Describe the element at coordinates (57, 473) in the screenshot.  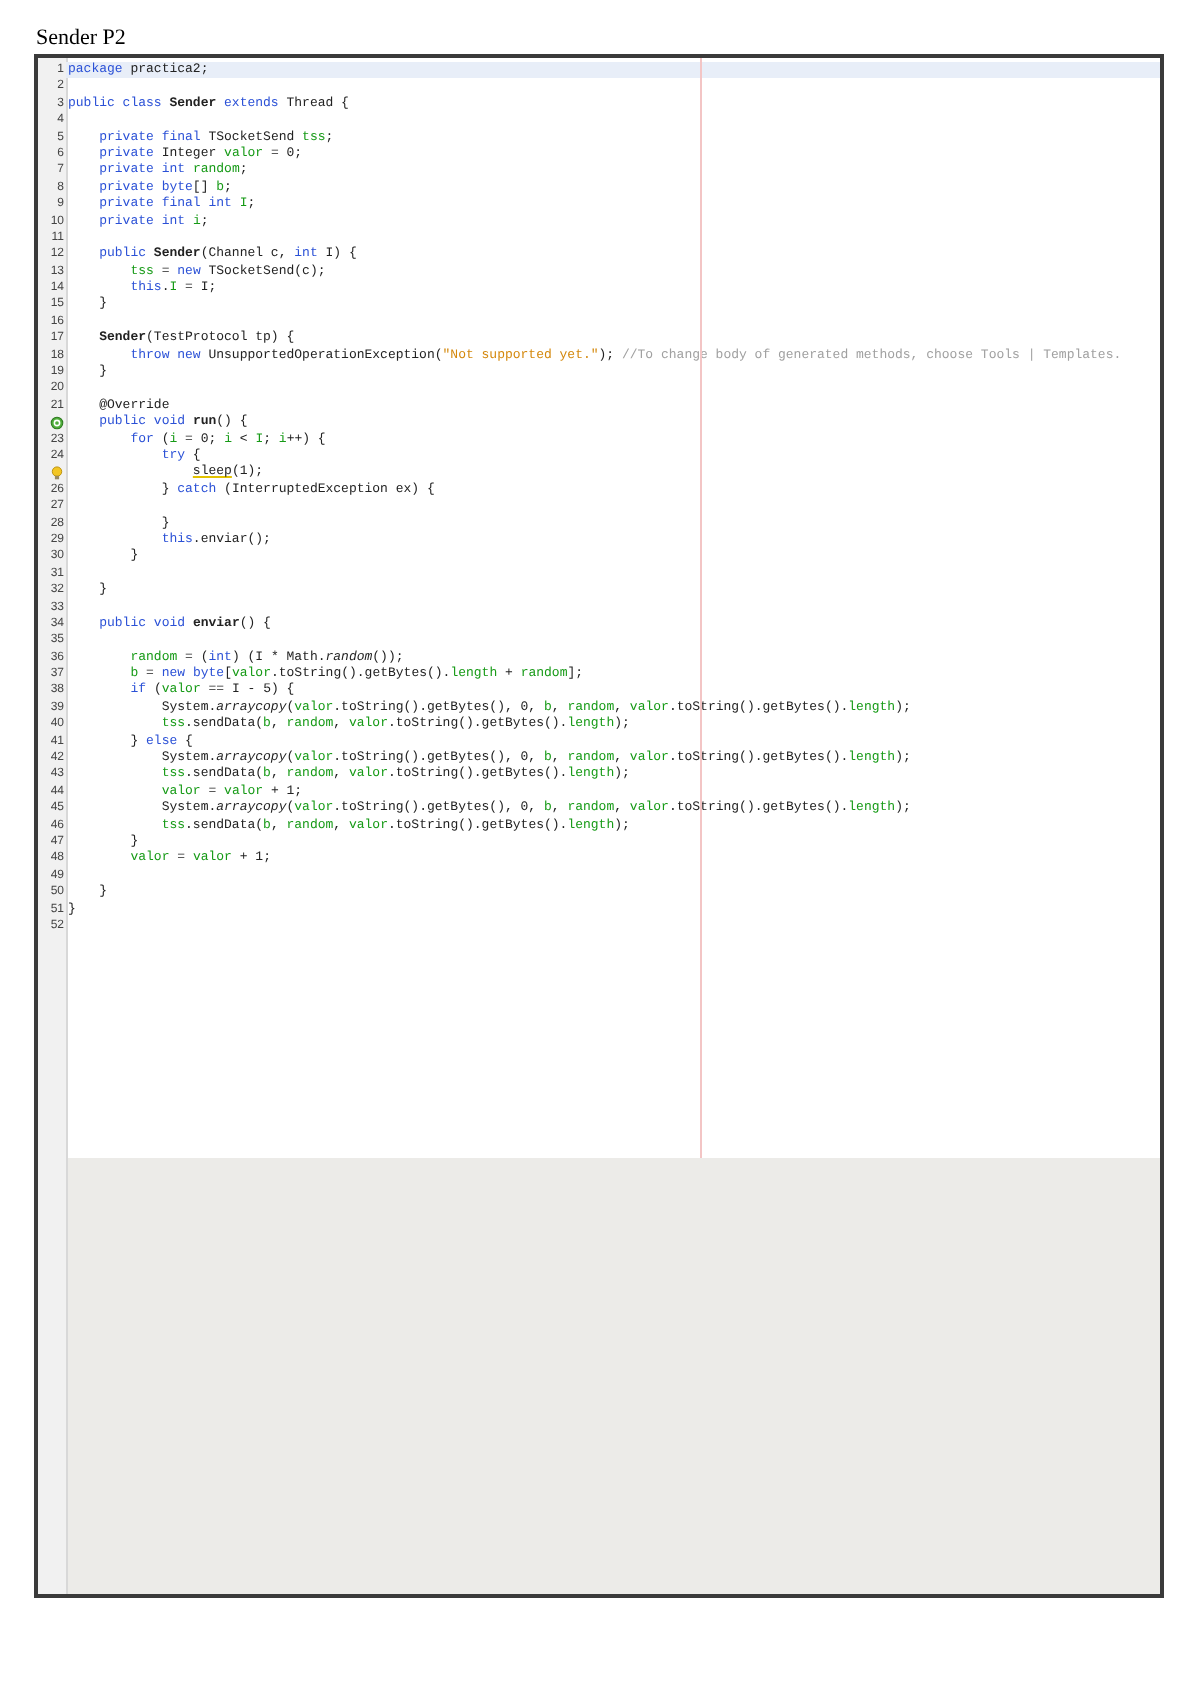
I see `lightbulb-icon` at that location.